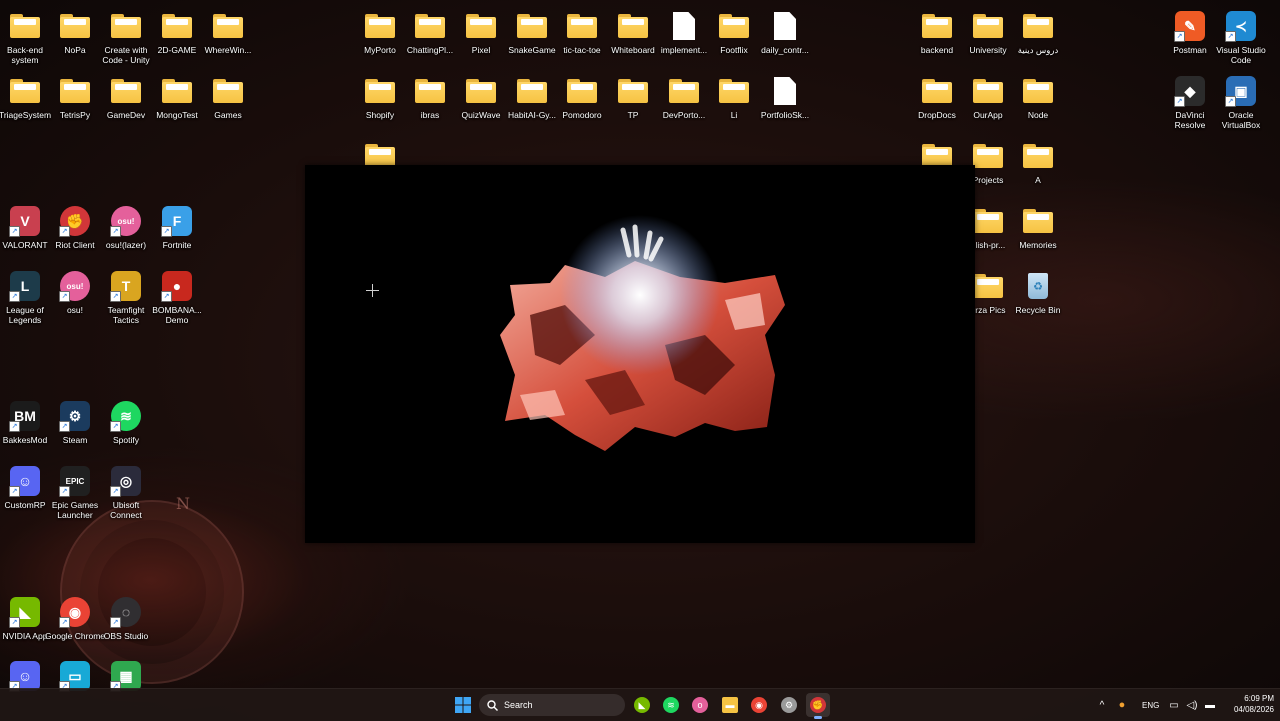  I want to click on show-hidden-icons-button: ^, so click(1102, 705).